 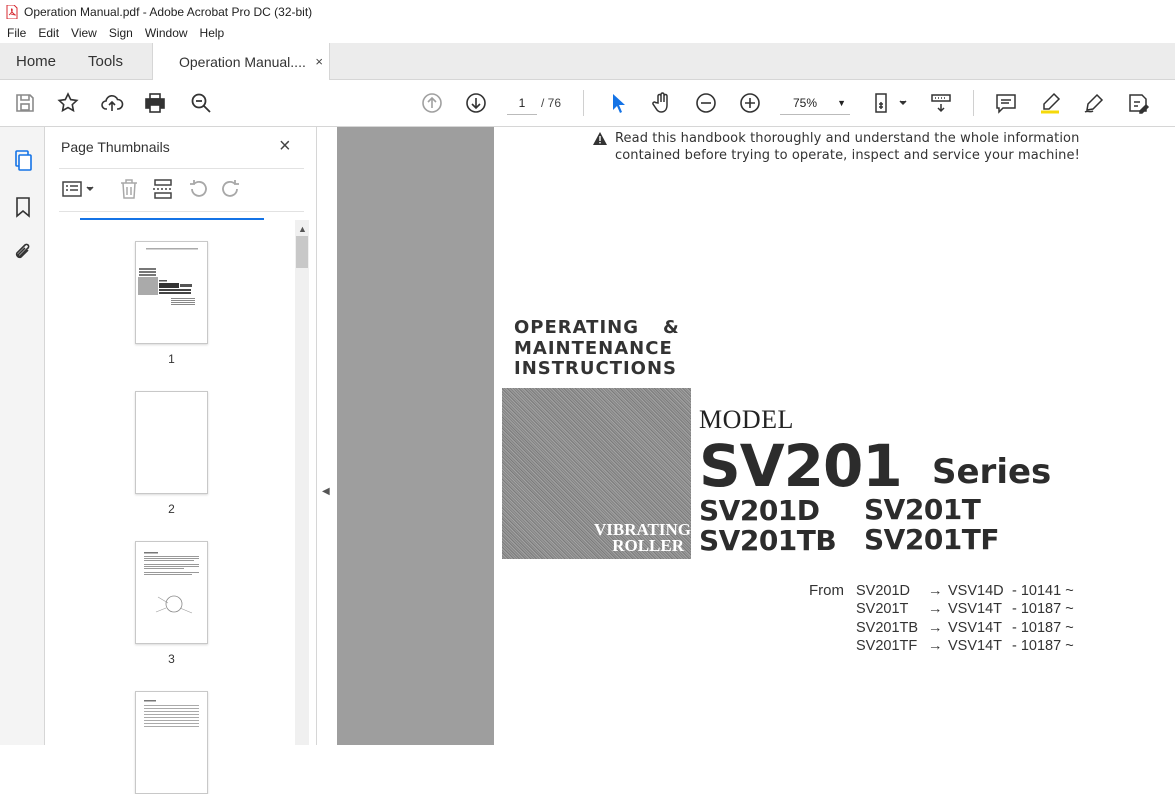 I want to click on serial-row: SV201TF → VSV14T - 10187 ~, so click(x=965, y=646).